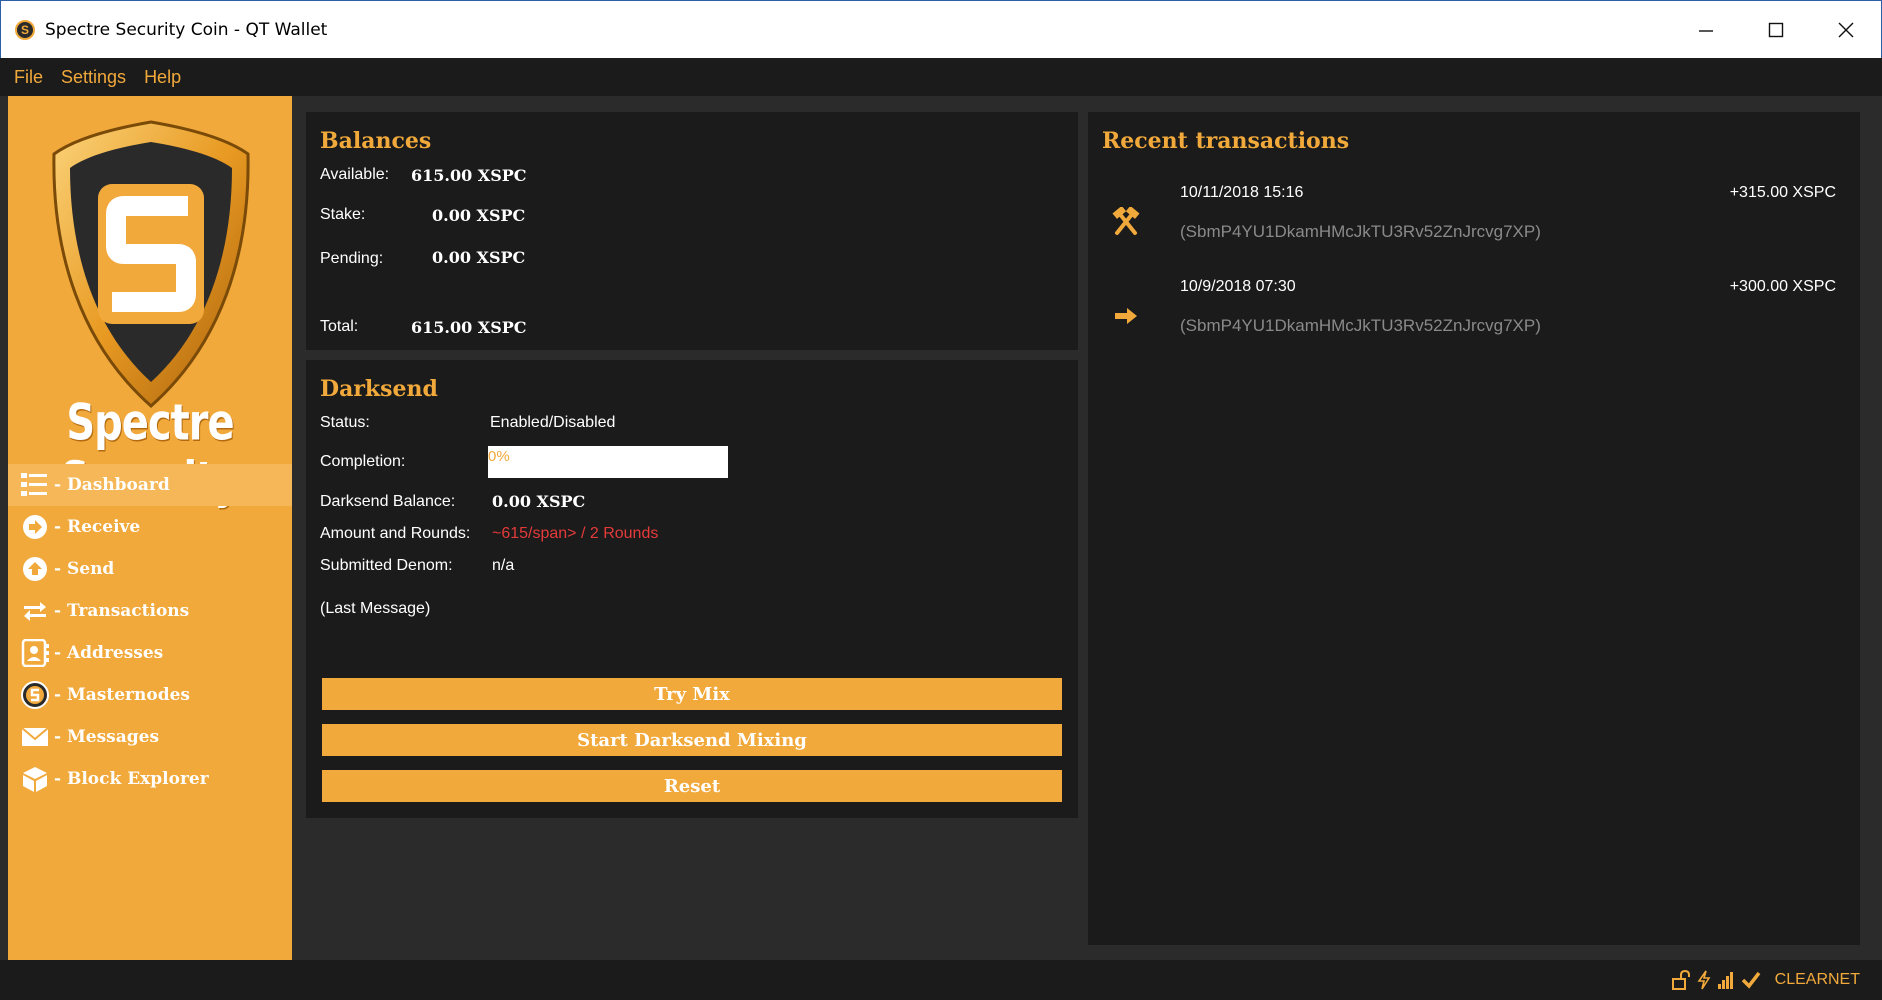 The width and height of the screenshot is (1882, 1000). I want to click on available-label: Available:, so click(355, 174).